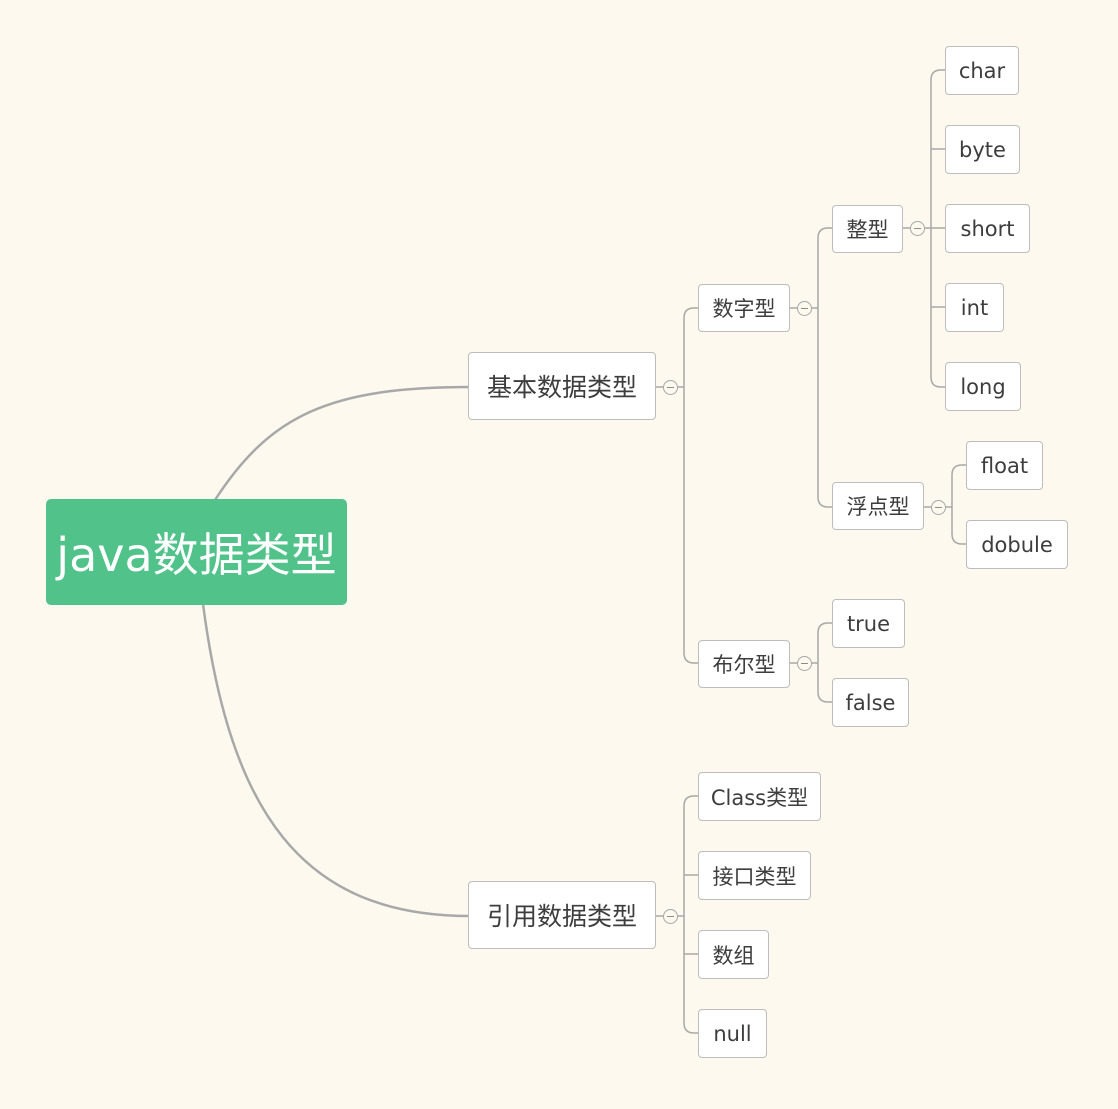 The height and width of the screenshot is (1109, 1118). What do you see at coordinates (804, 663) in the screenshot?
I see `collapse-boolean-icon` at bounding box center [804, 663].